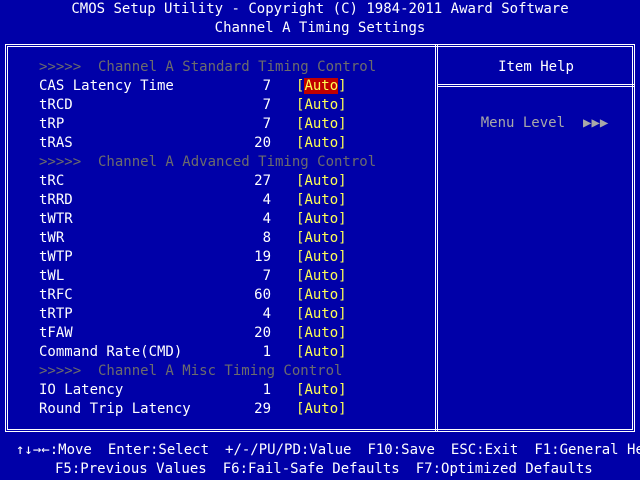 This screenshot has width=640, height=480. What do you see at coordinates (234, 371) in the screenshot?
I see `section-header: >>>>> Channel A Misc Timing Control` at bounding box center [234, 371].